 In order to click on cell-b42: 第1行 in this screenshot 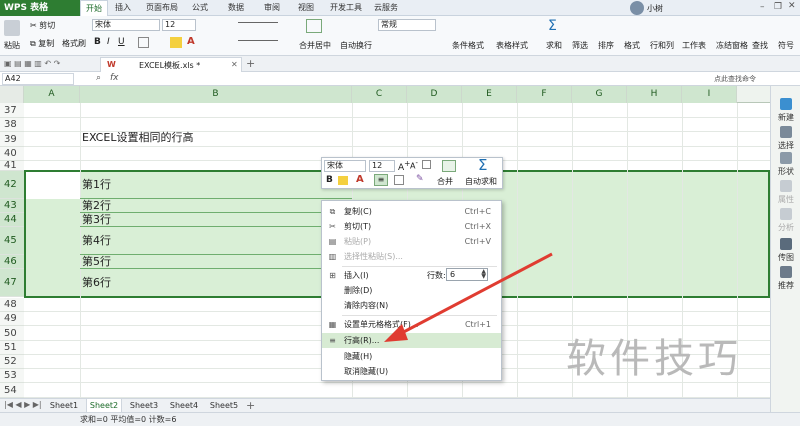, I will do `click(216, 185)`.